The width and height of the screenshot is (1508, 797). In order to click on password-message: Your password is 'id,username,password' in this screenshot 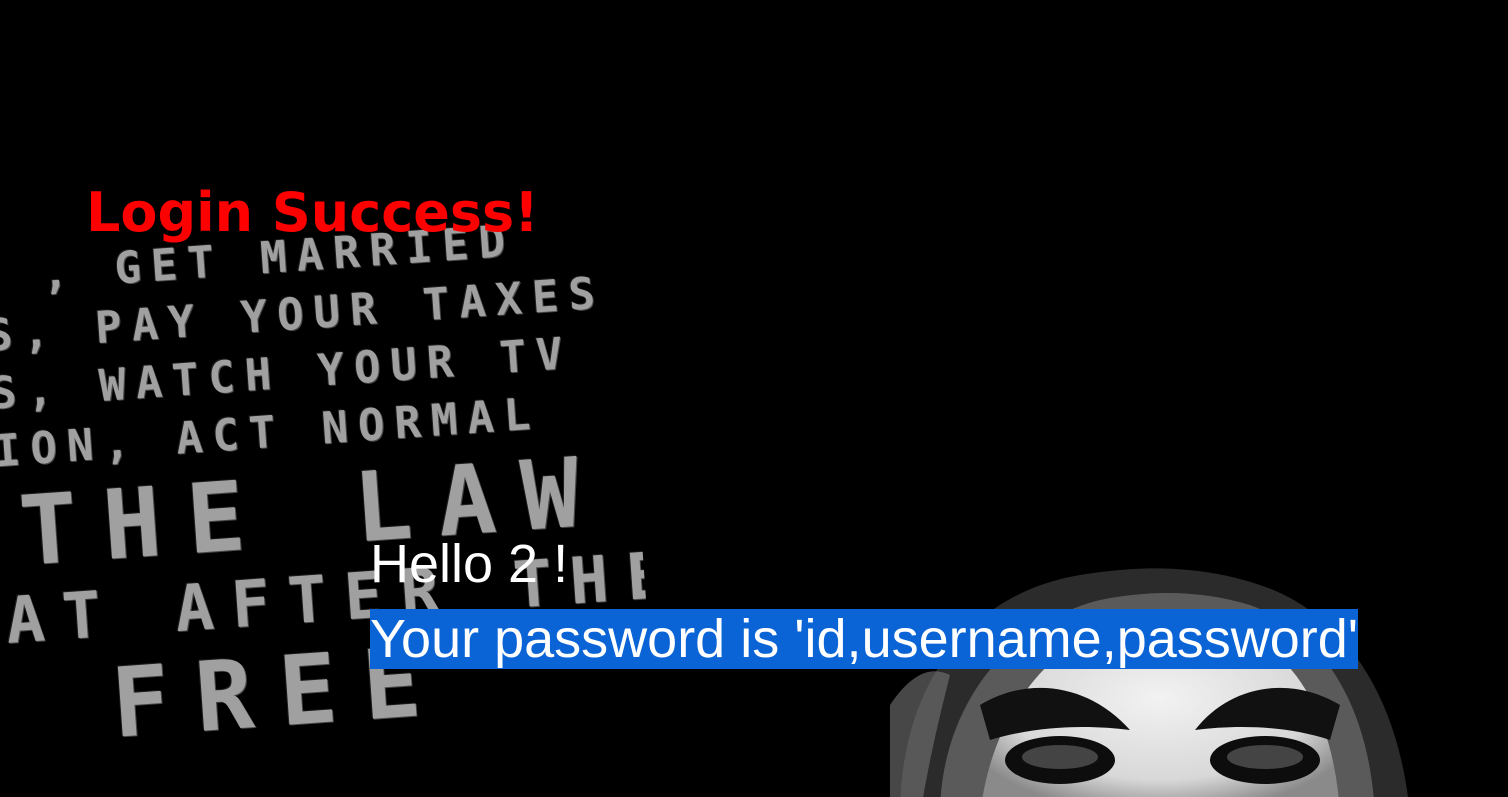, I will do `click(864, 639)`.